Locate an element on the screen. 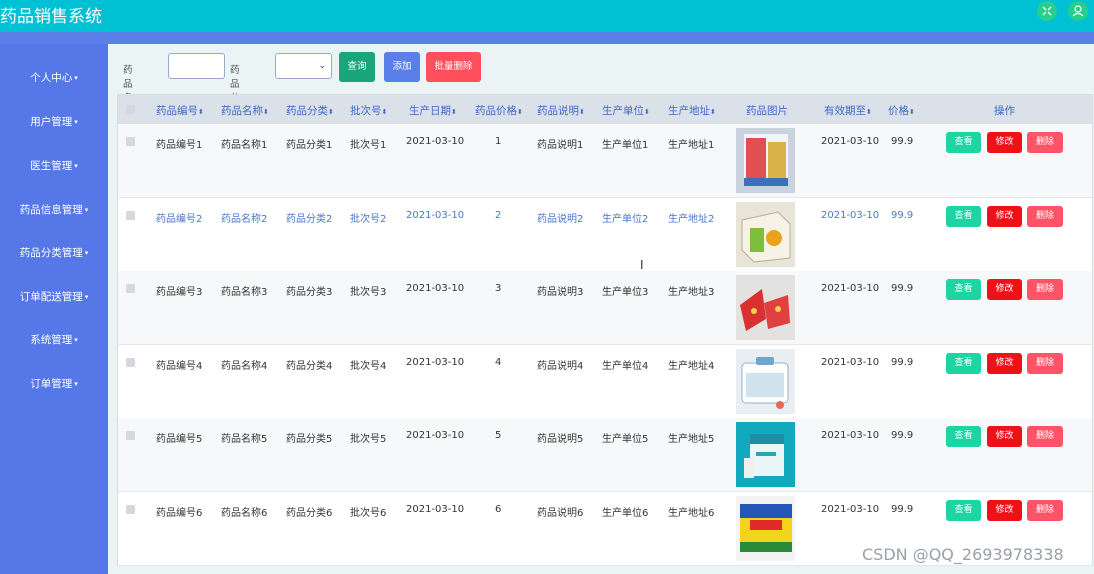 The width and height of the screenshot is (1094, 574). col-header-date: 生产日期⬍ is located at coordinates (433, 110).